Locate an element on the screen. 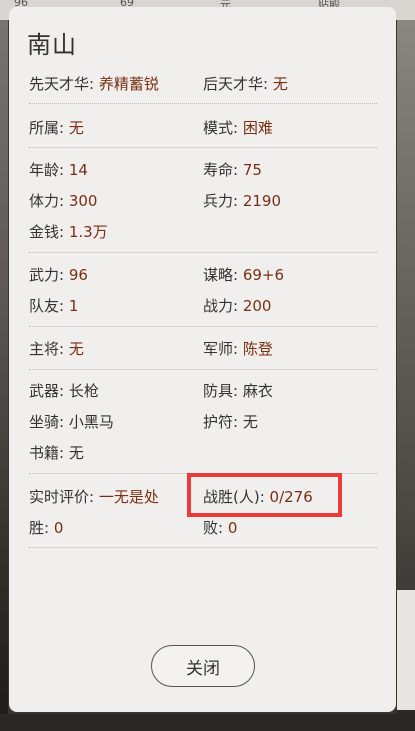  stat-wins: 胜: 0 is located at coordinates (46, 527).